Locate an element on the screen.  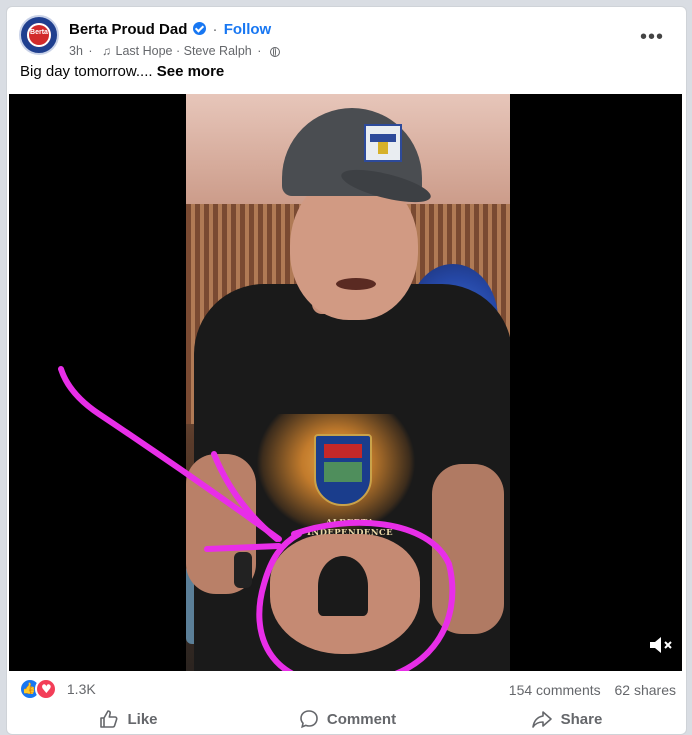
love-reaction-icon is located at coordinates (46, 689).